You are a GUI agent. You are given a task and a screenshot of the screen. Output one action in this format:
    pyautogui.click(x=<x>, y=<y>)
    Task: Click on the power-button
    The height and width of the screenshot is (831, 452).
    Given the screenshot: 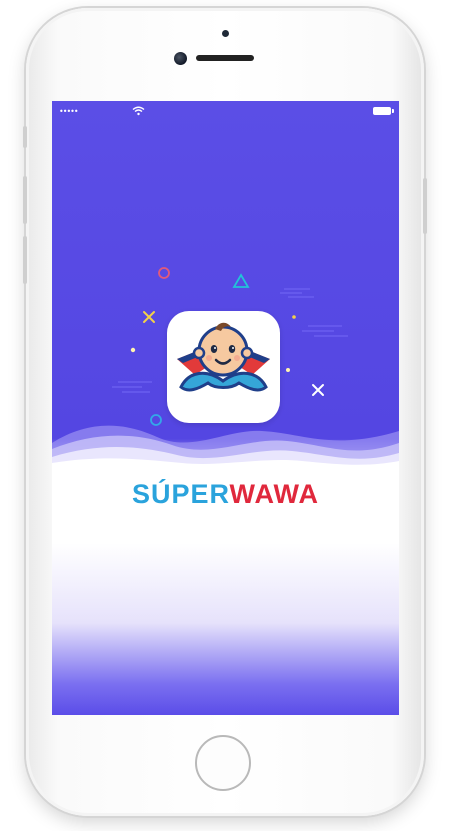 What is the action you would take?
    pyautogui.click(x=425, y=206)
    